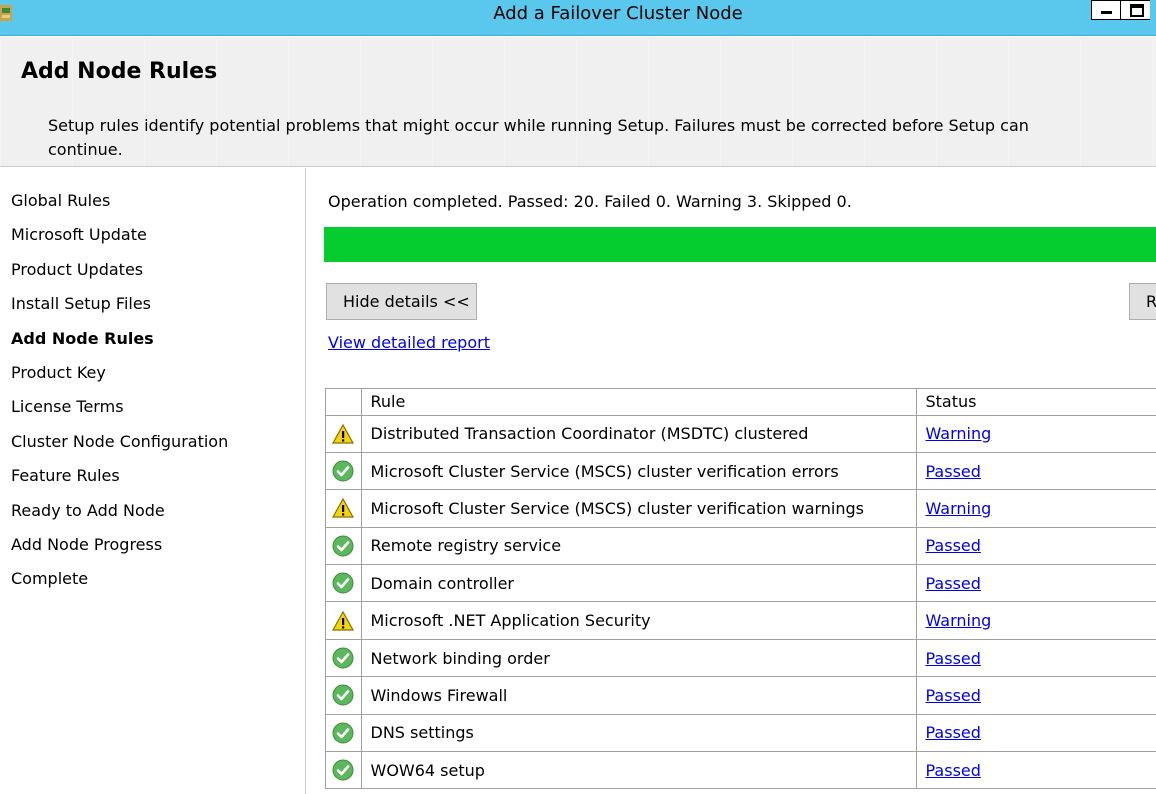 This screenshot has height=794, width=1156. I want to click on maximize-button, so click(1135, 10).